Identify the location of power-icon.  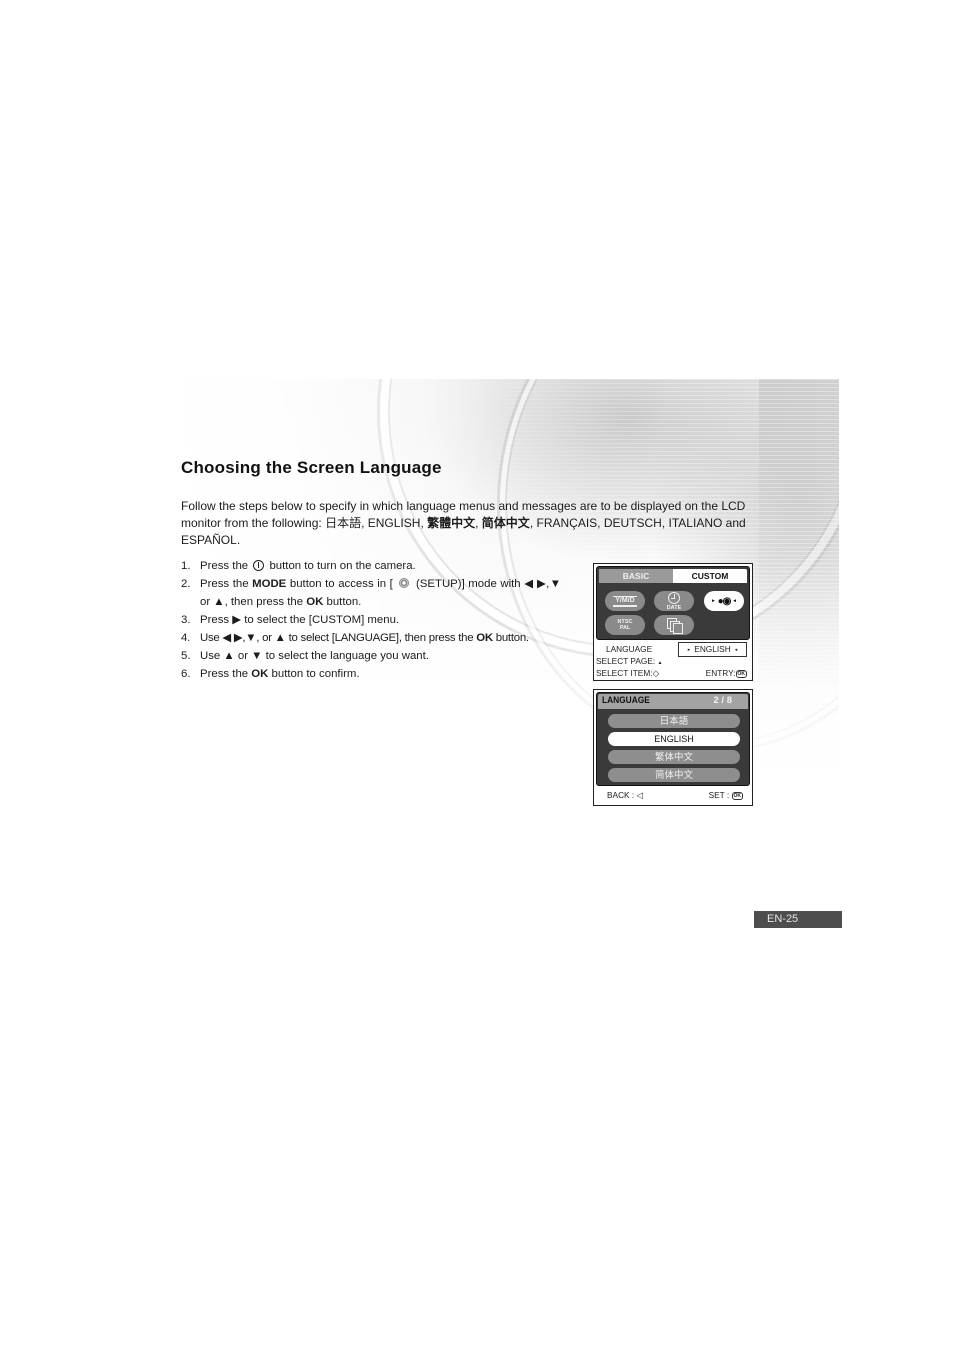
(259, 565).